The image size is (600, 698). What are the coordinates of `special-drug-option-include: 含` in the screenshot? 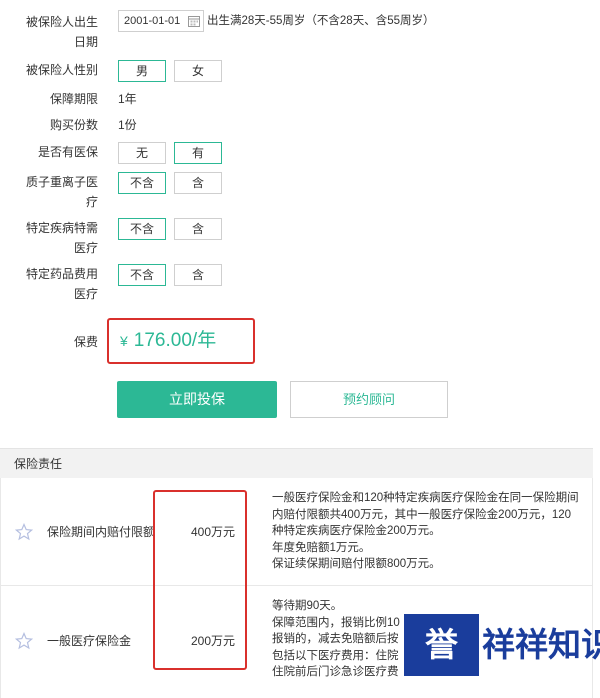 It's located at (198, 275).